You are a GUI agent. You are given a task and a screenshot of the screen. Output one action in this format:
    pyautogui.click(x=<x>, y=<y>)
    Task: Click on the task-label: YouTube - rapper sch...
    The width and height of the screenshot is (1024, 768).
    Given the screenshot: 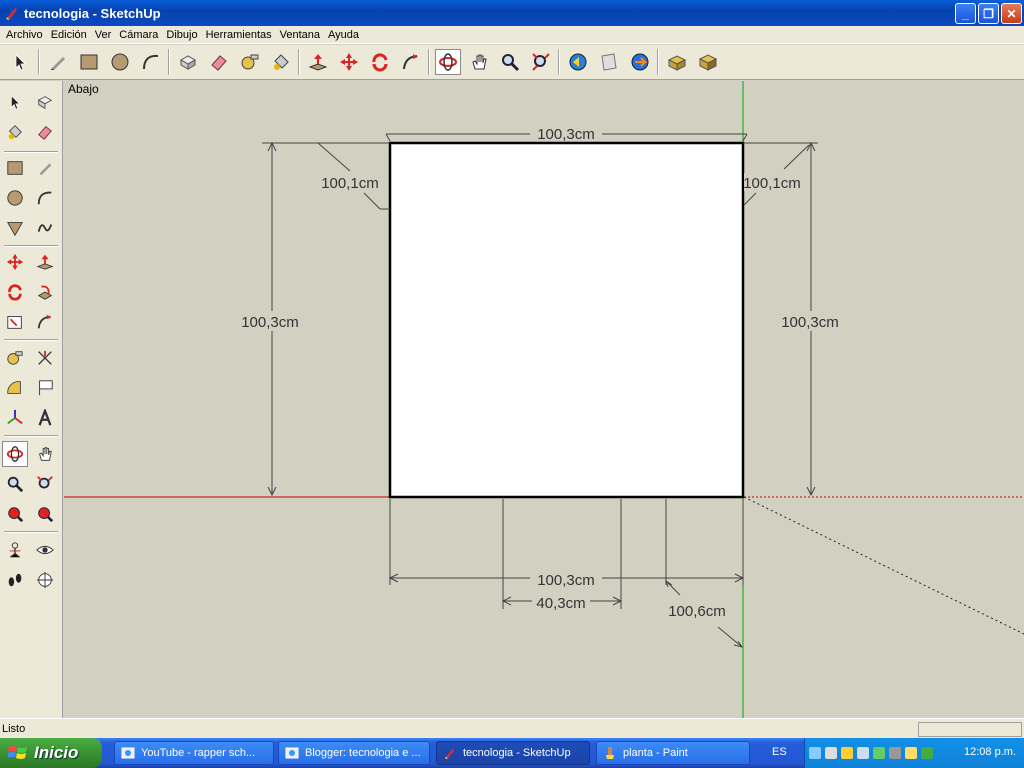 What is the action you would take?
    pyautogui.click(x=198, y=753)
    